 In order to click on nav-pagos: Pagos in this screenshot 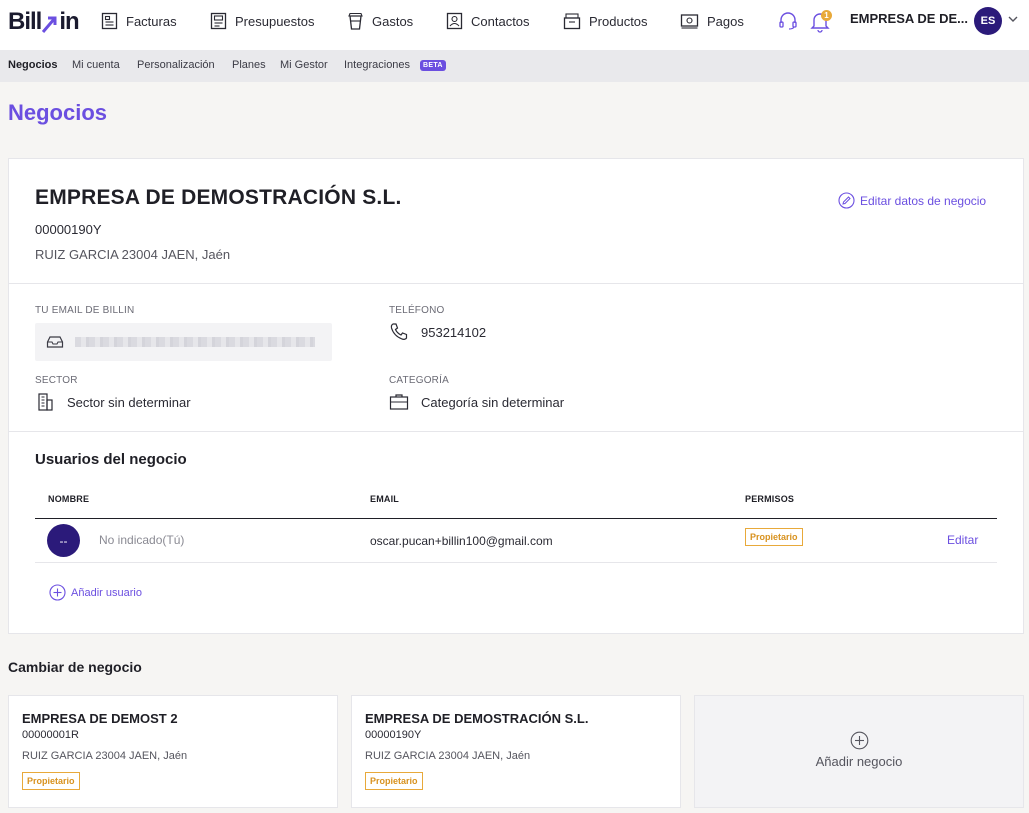, I will do `click(712, 21)`.